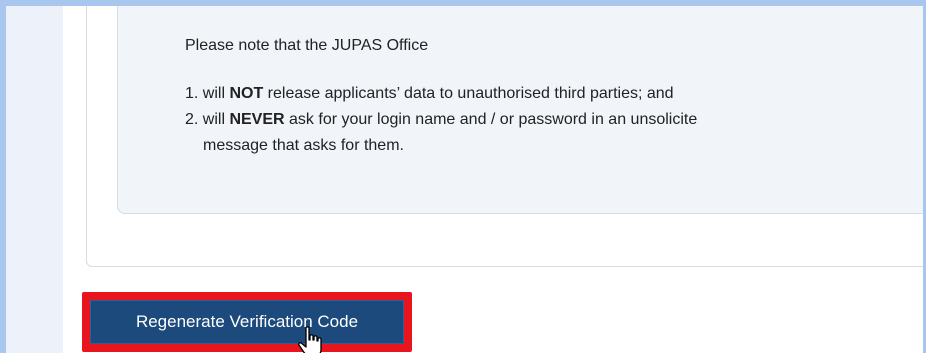 This screenshot has height=353, width=926. I want to click on notice-item-2-continued: message that asks for them., so click(303, 145).